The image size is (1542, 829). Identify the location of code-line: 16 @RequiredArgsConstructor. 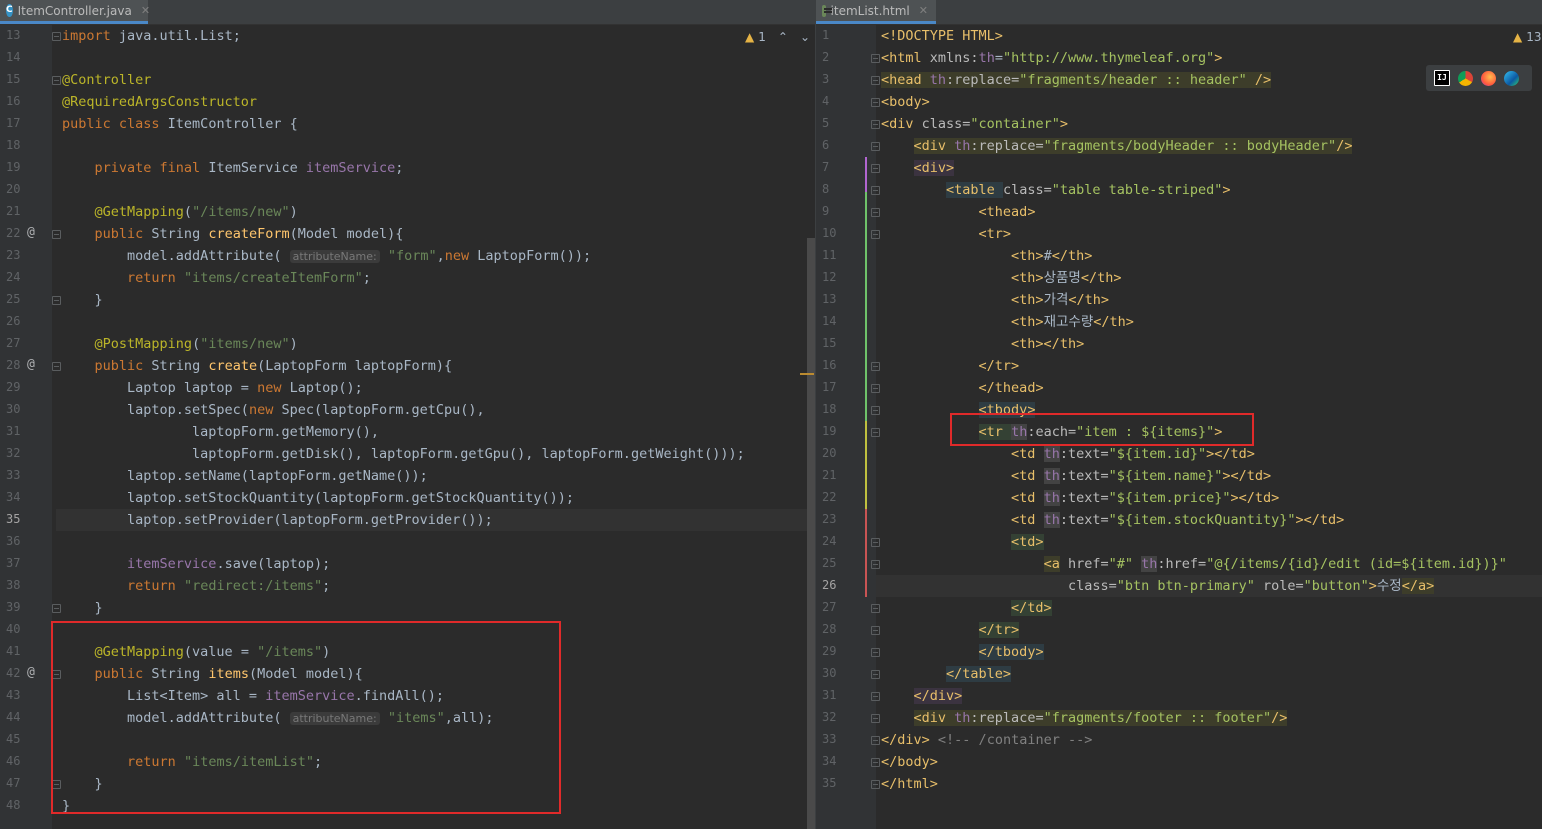
(407, 102).